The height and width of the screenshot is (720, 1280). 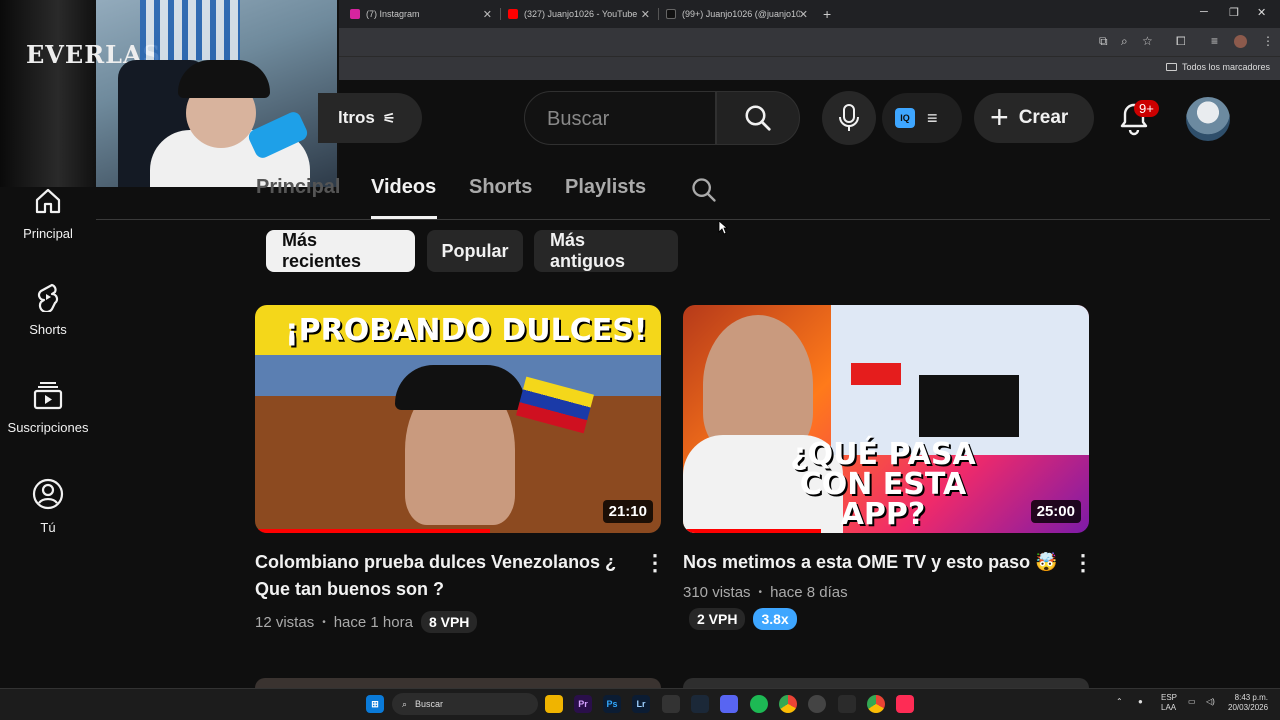 I want to click on zoom-icon: ⌕, so click(x=1124, y=41).